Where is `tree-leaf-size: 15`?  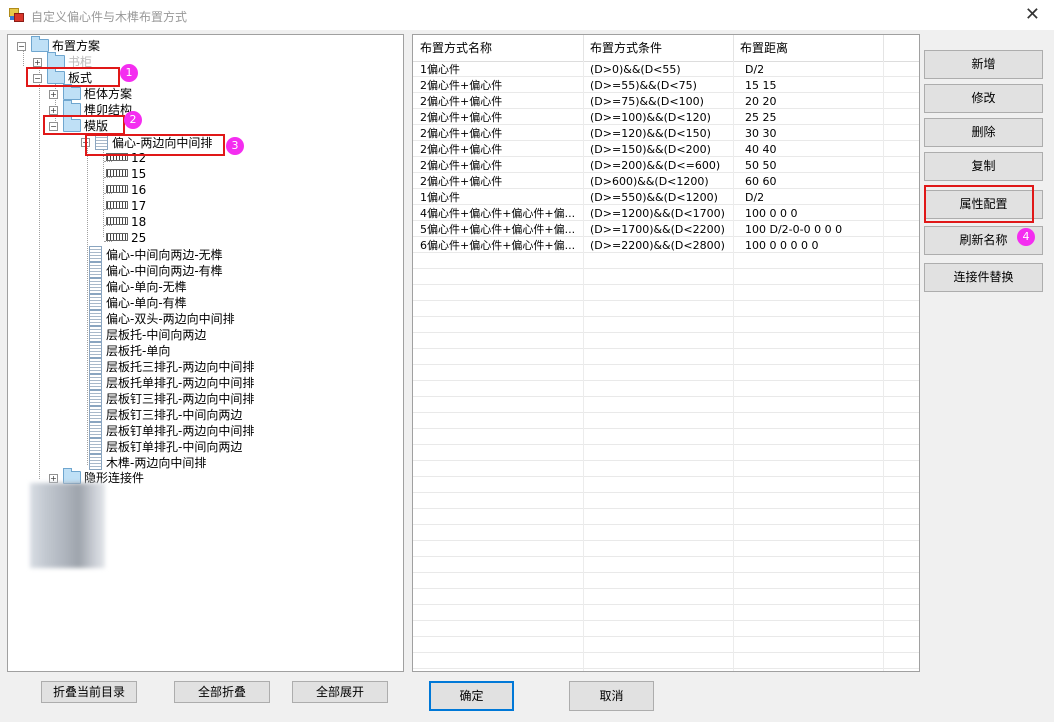 tree-leaf-size: 15 is located at coordinates (126, 174).